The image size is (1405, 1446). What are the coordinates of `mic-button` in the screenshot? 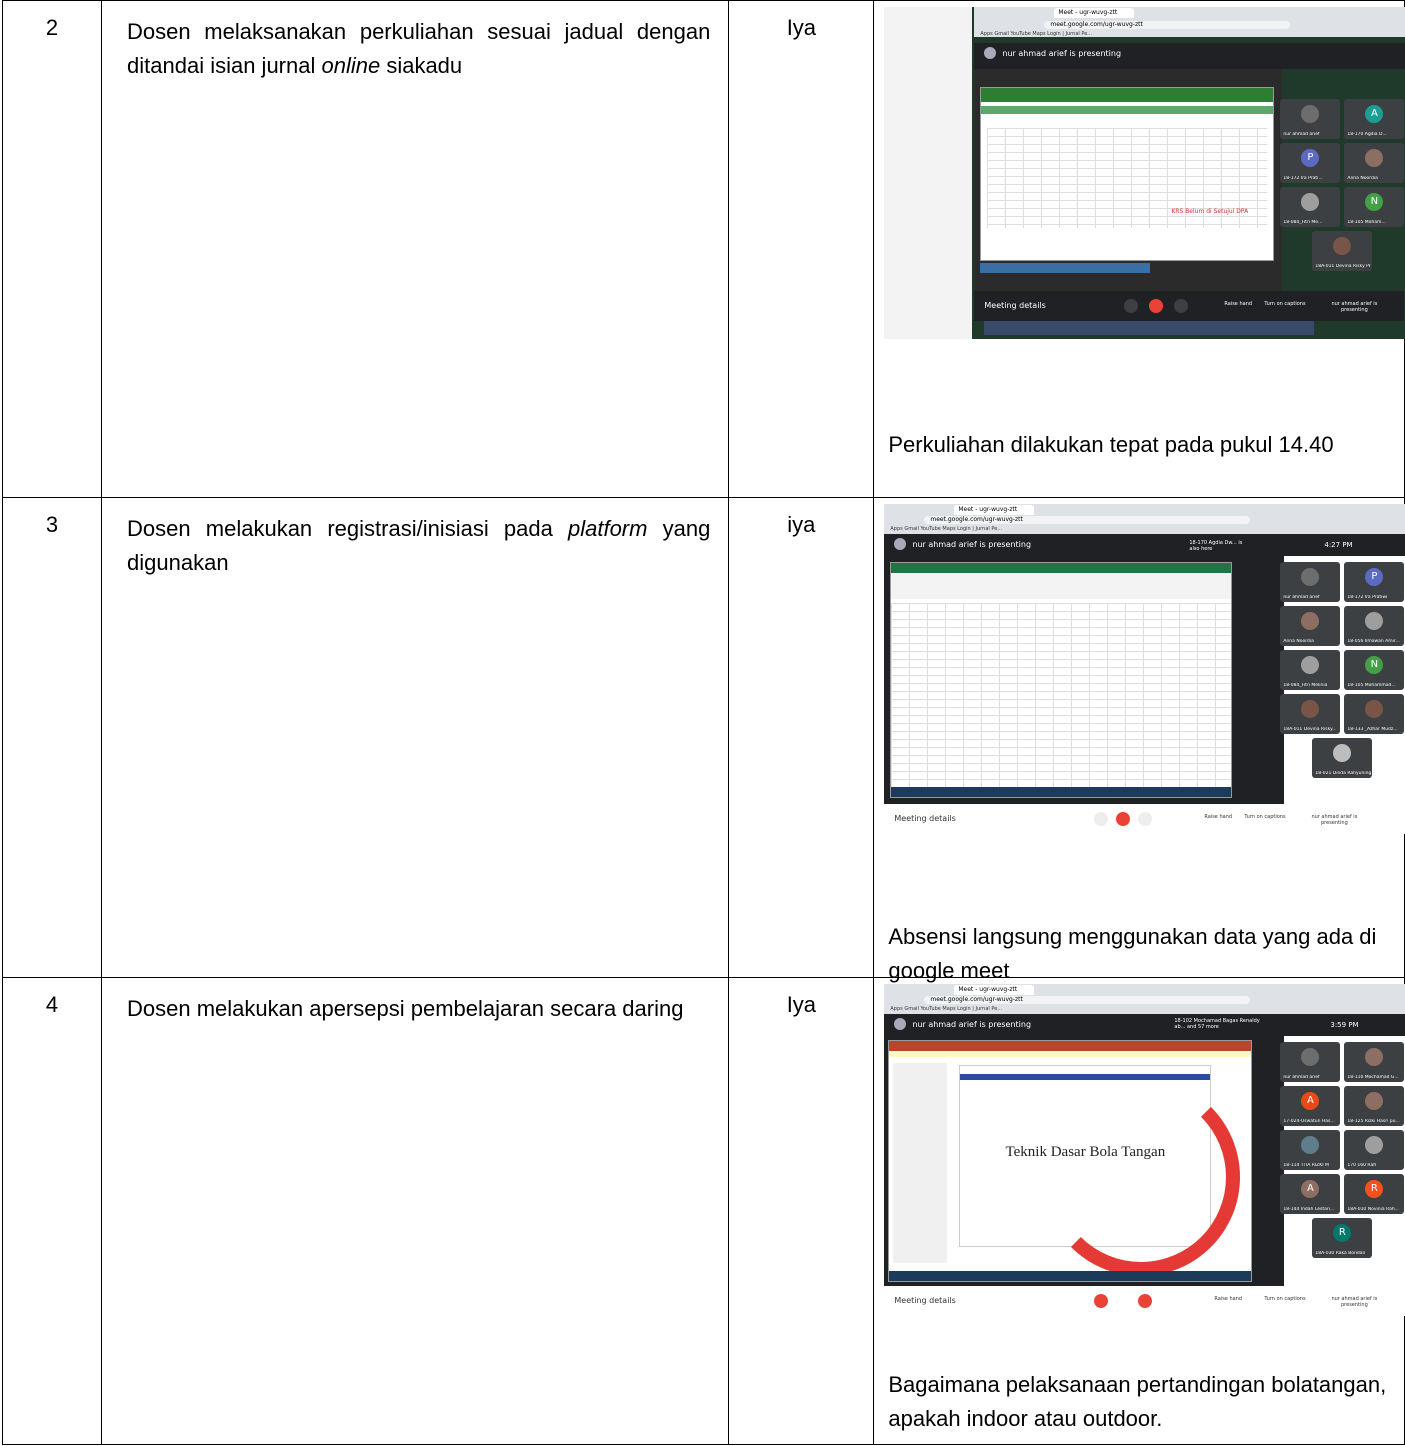 It's located at (1131, 306).